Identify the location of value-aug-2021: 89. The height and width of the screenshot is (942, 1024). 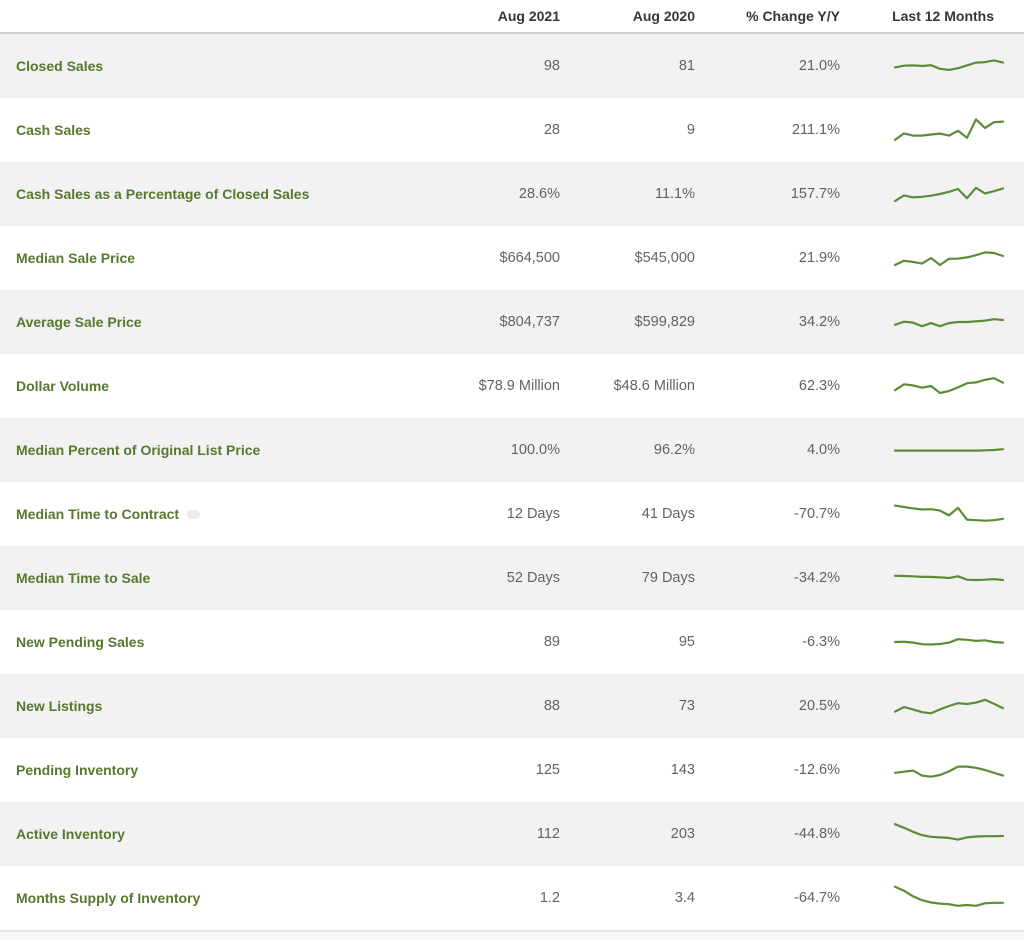
(551, 642).